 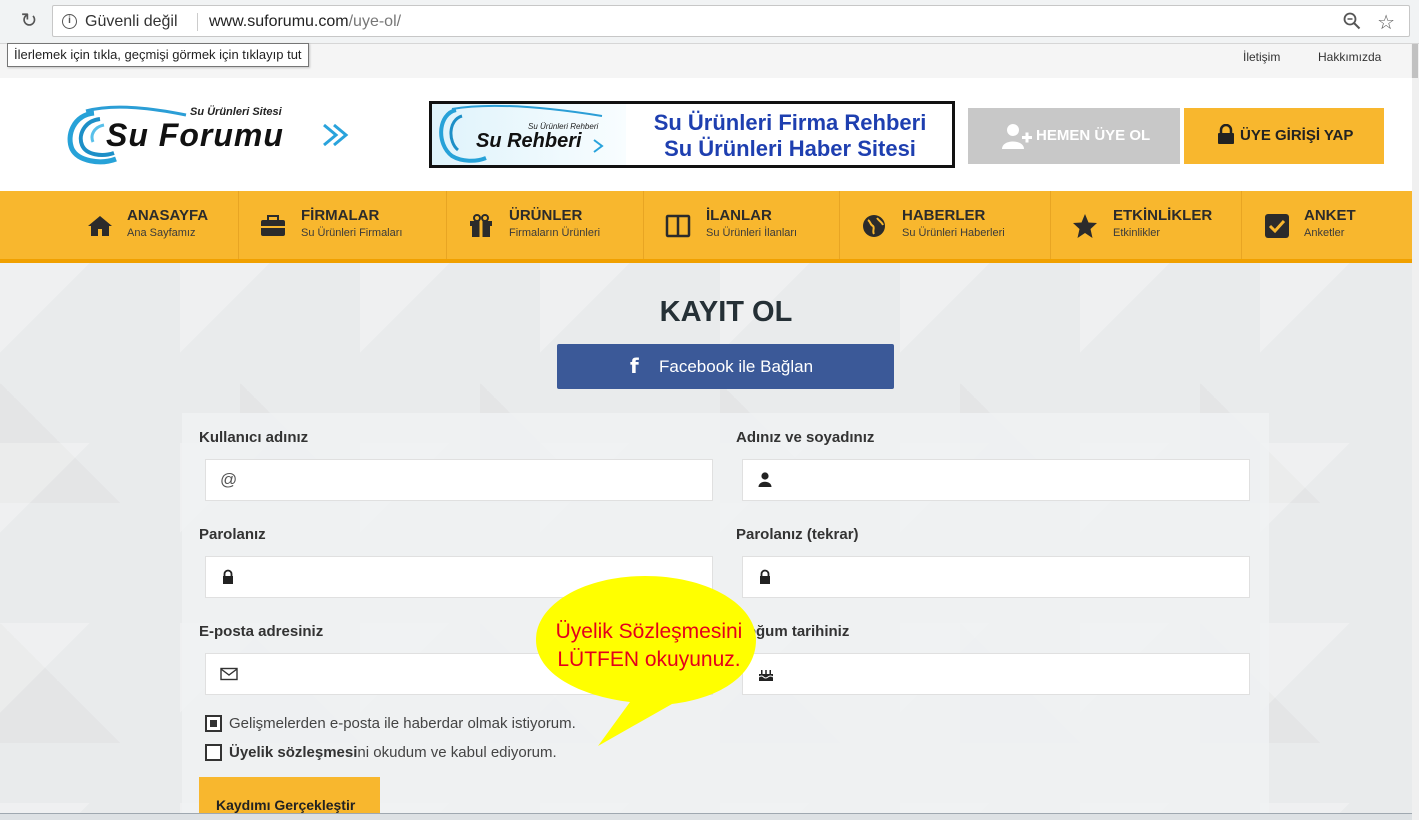 What do you see at coordinates (944, 225) in the screenshot?
I see `nav-item-haberler: HABERLER Su Ürünleri Haberleri` at bounding box center [944, 225].